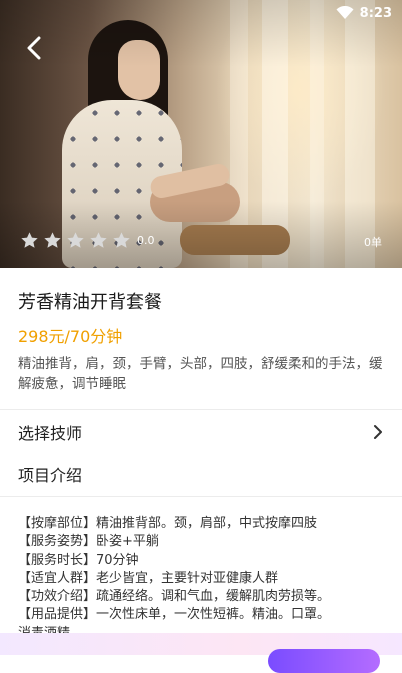 Image resolution: width=402 pixels, height=673 pixels. What do you see at coordinates (201, 474) in the screenshot?
I see `project-intro-heading: 项目介绍` at bounding box center [201, 474].